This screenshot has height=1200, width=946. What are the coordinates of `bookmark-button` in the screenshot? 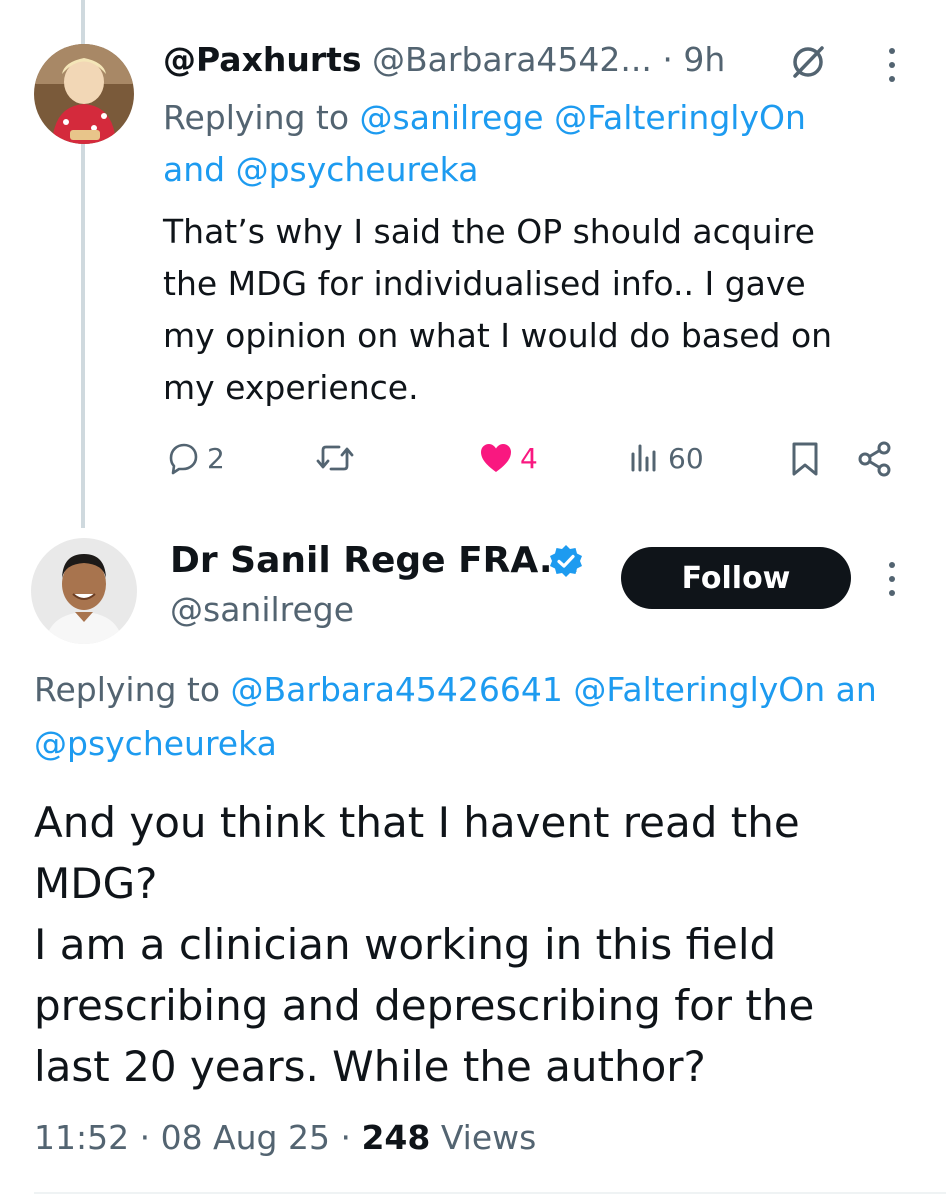 It's located at (805, 461).